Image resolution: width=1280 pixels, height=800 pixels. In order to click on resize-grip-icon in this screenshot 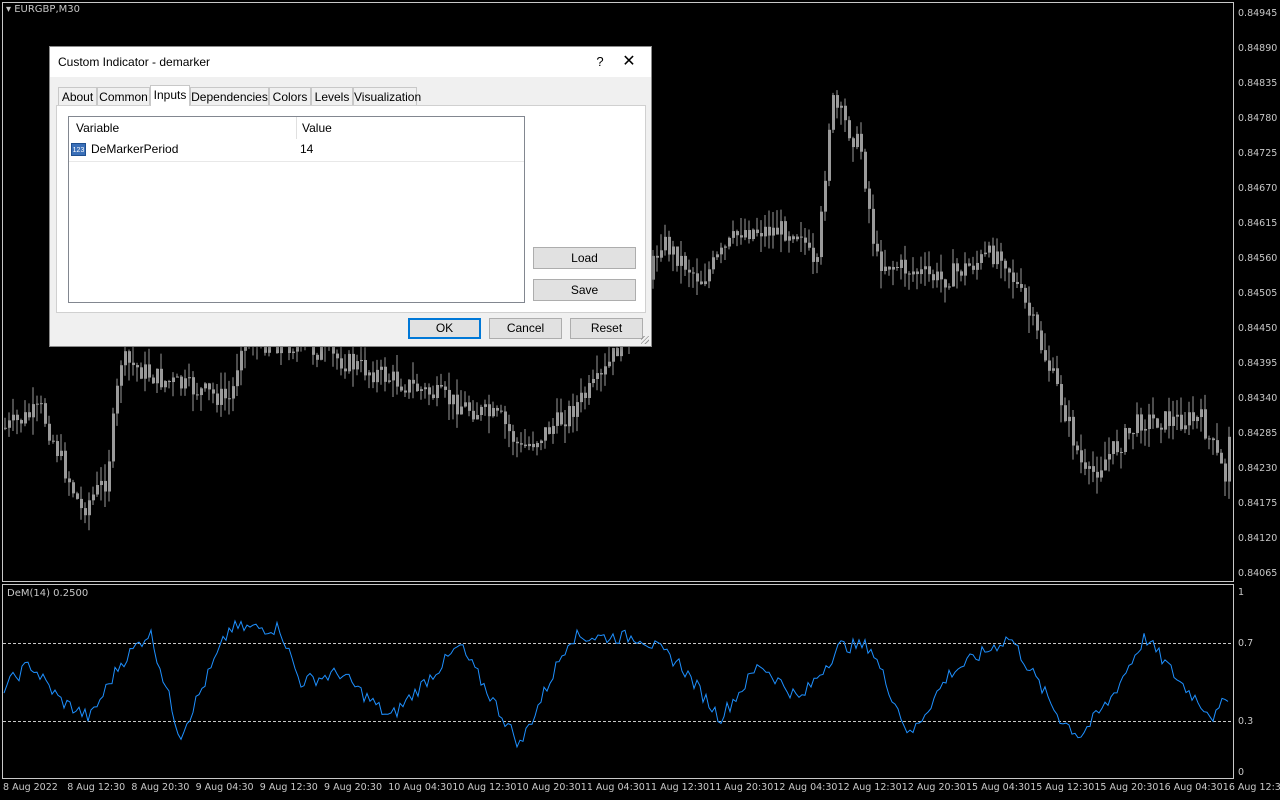, I will do `click(645, 340)`.